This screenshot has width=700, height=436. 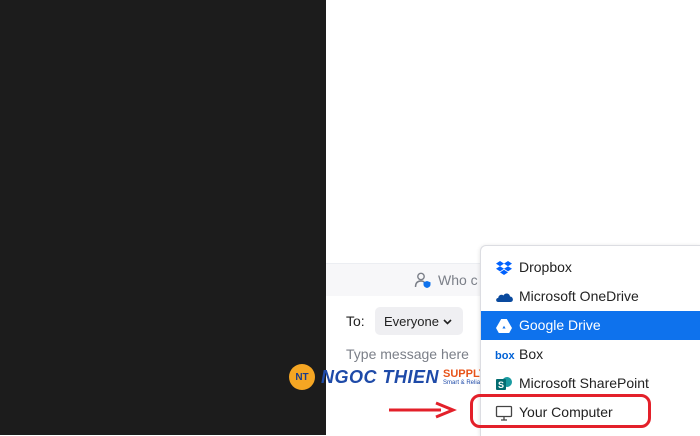 I want to click on your-computer-highlight, so click(x=560, y=411).